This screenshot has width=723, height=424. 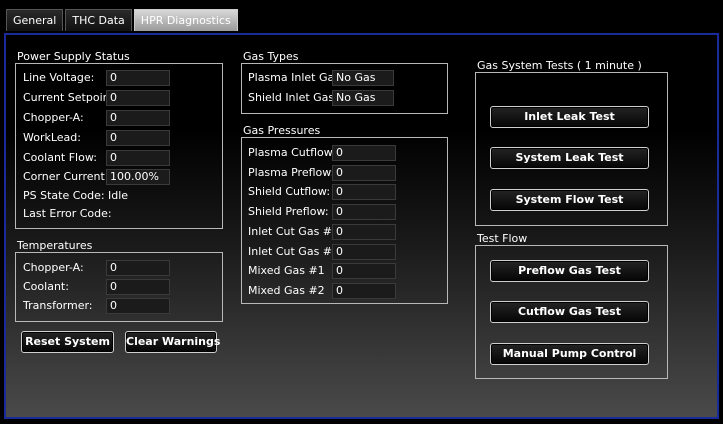 What do you see at coordinates (569, 200) in the screenshot?
I see `system-flow-test-button: System Flow Test` at bounding box center [569, 200].